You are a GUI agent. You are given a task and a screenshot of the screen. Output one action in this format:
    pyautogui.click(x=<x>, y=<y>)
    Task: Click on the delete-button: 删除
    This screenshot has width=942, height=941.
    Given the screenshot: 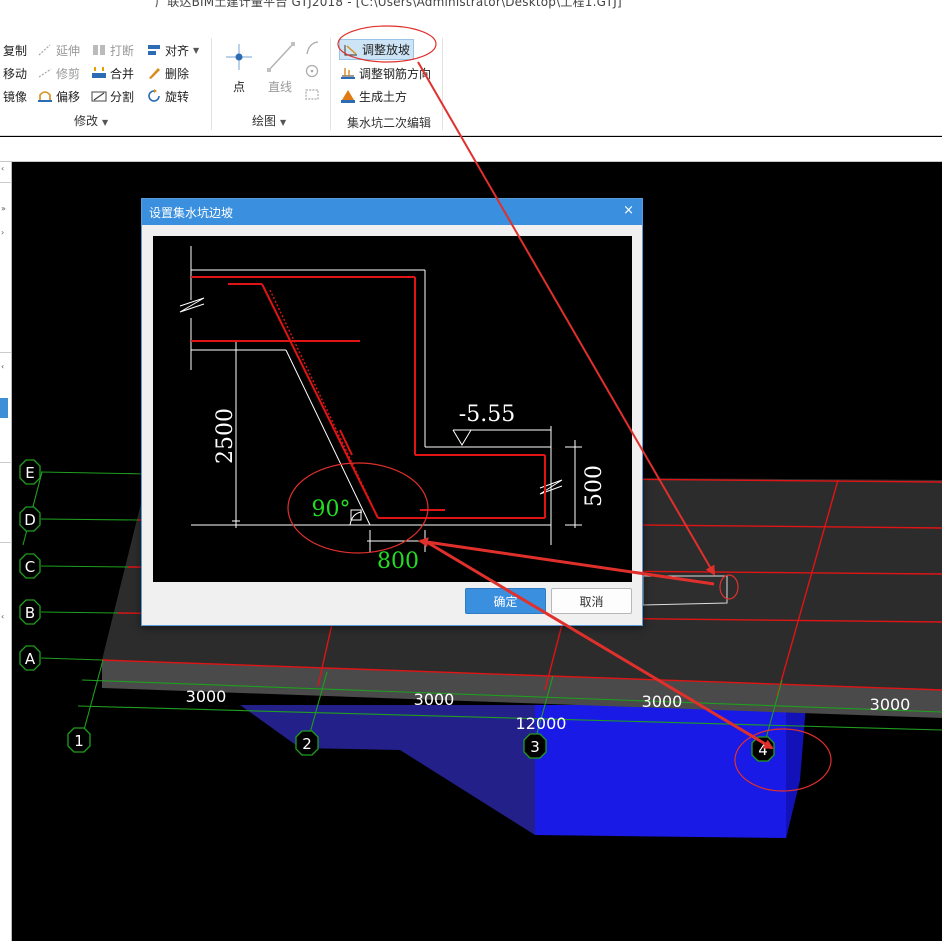 What is the action you would take?
    pyautogui.click(x=167, y=73)
    